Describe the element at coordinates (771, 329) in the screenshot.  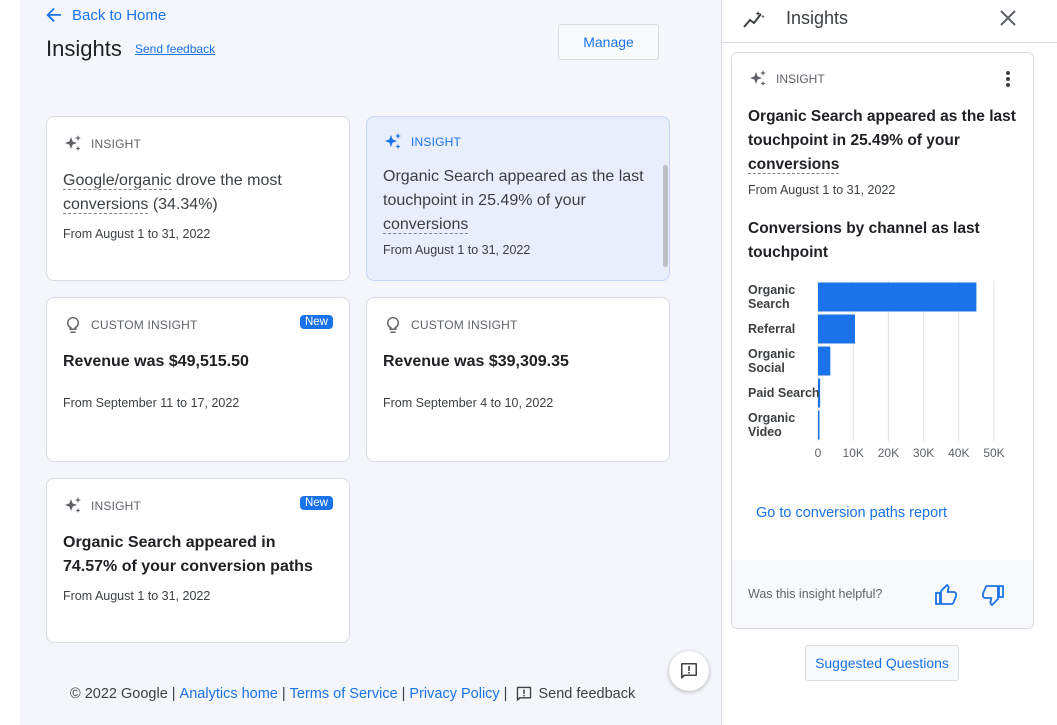
I see `category-label: Referral` at that location.